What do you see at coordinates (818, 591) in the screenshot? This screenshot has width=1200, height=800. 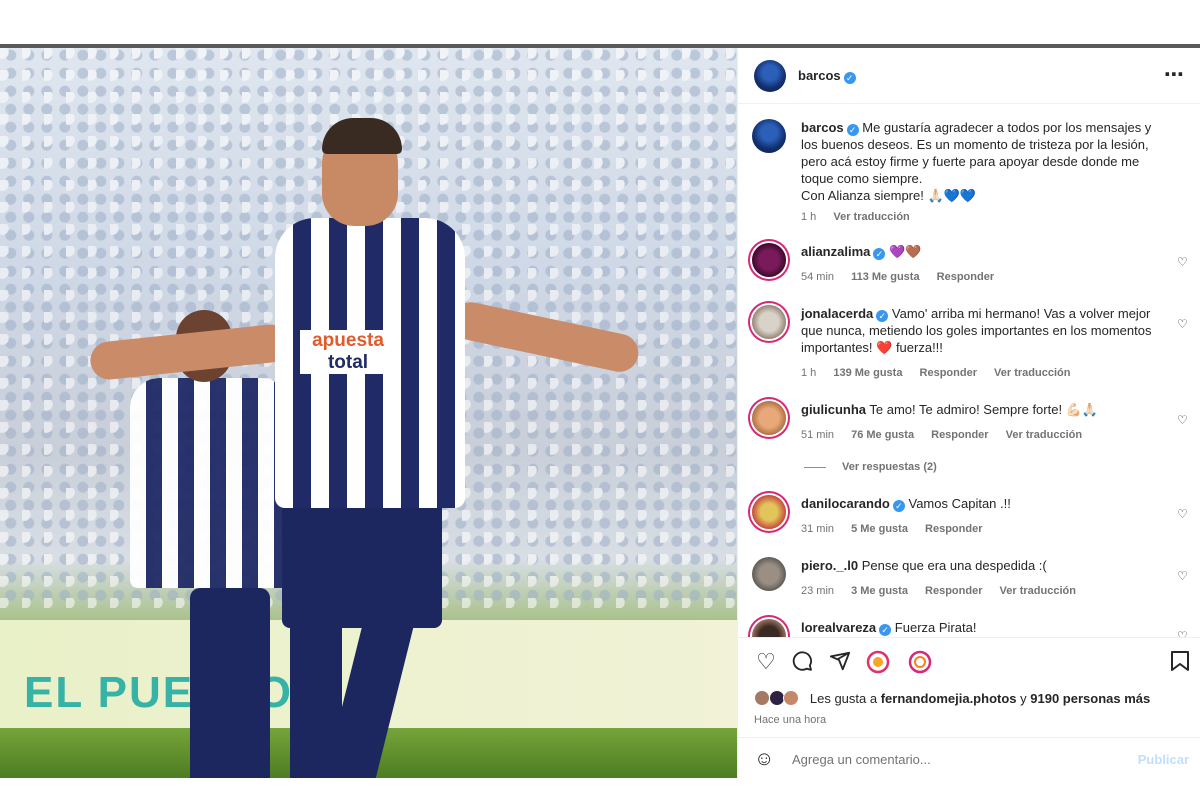 I see `comment-time: 23 min` at bounding box center [818, 591].